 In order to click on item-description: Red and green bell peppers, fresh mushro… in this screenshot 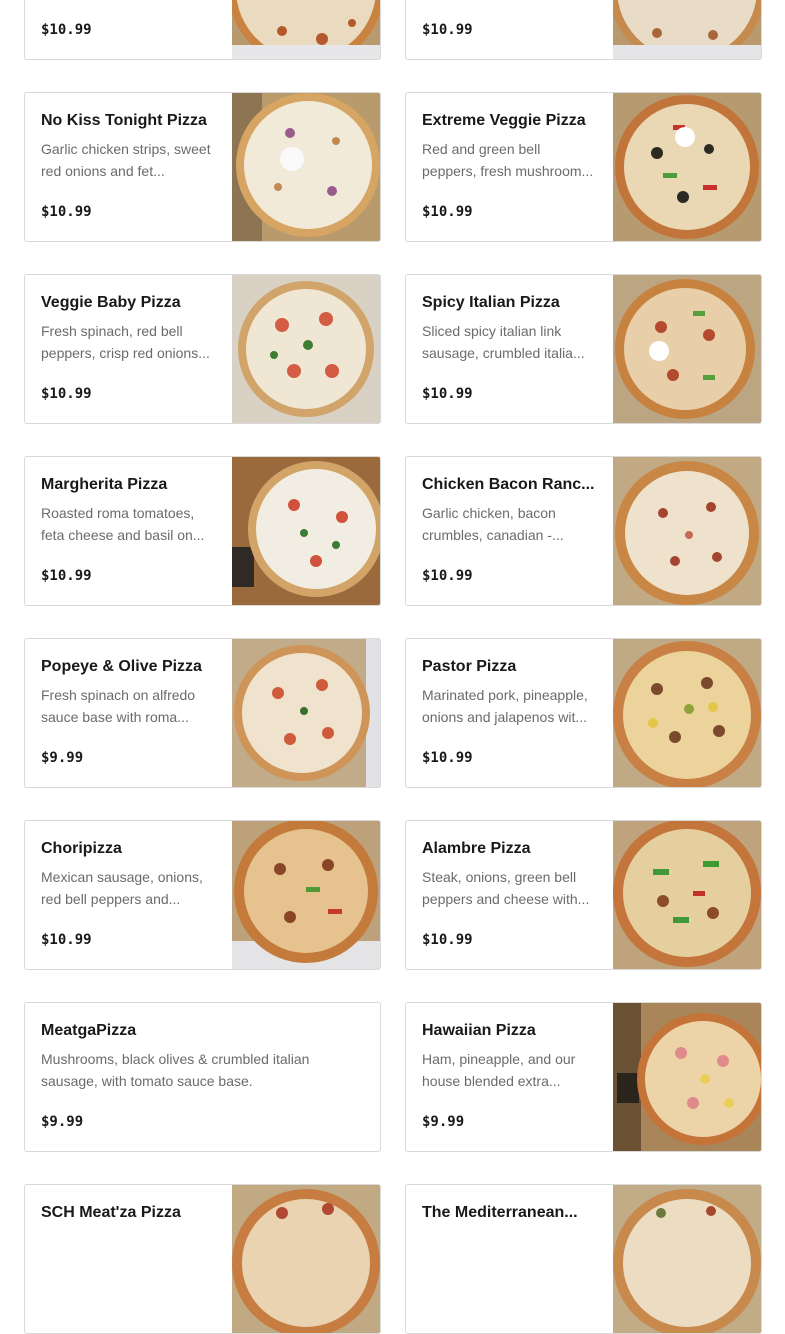, I will do `click(508, 160)`.